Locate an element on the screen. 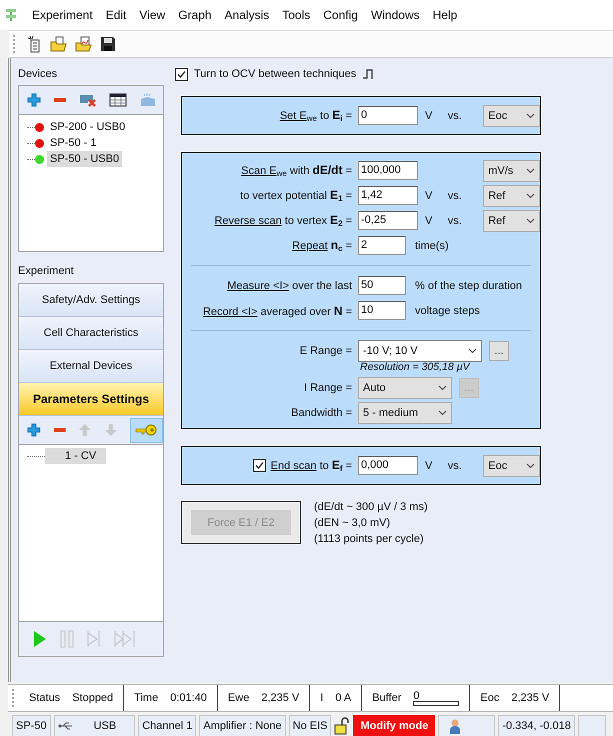  status-field: Amplifier : None is located at coordinates (242, 725).